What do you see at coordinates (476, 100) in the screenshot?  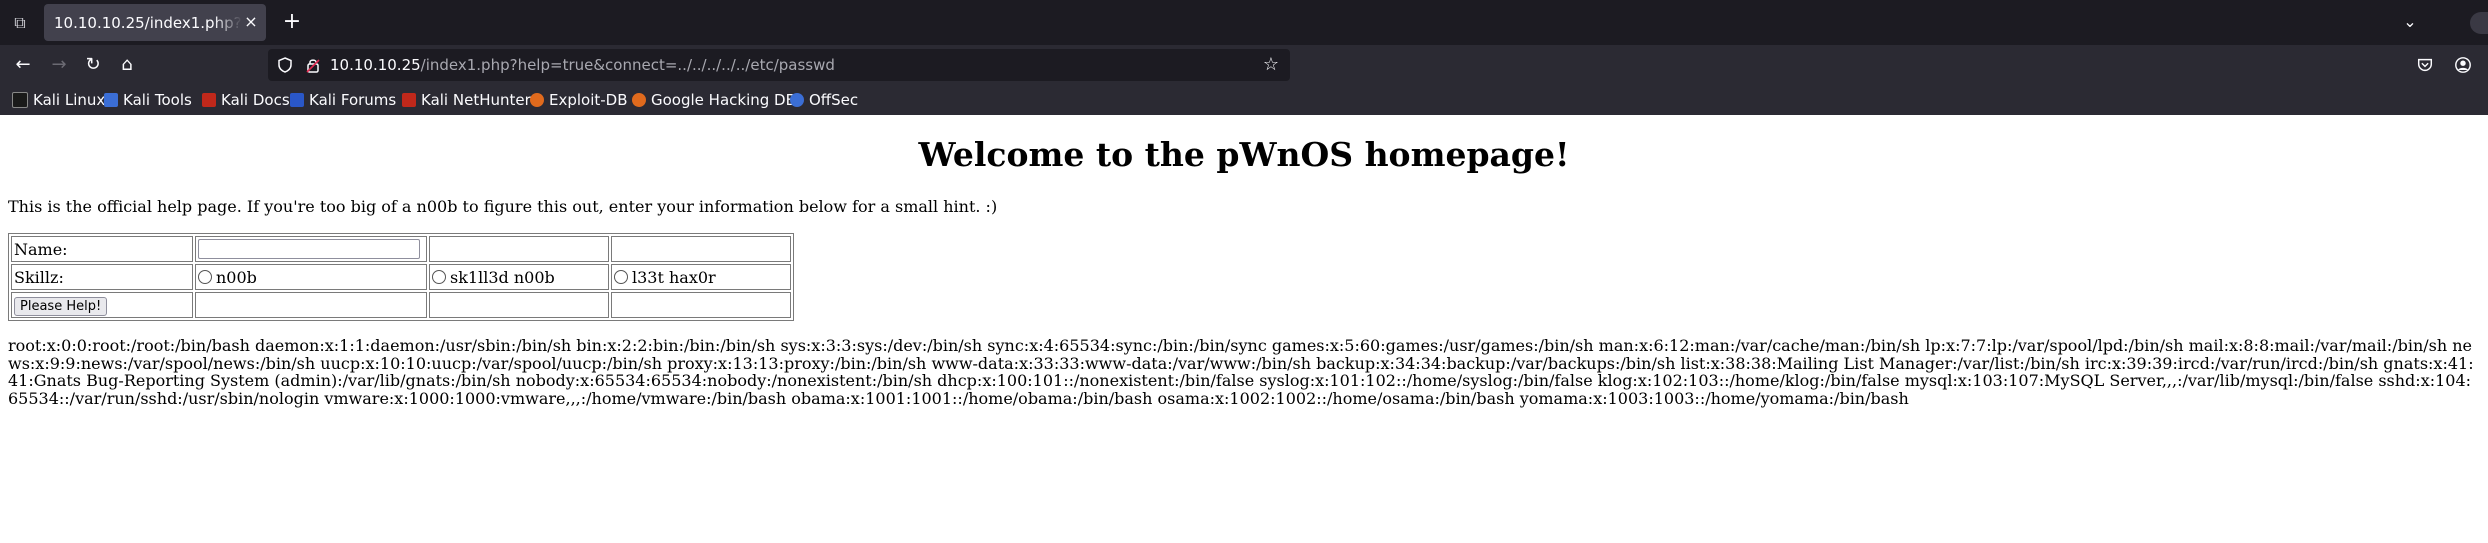 I see `bookmark-label: Kali NetHunter` at bounding box center [476, 100].